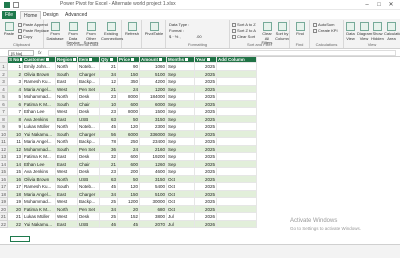 The height and width of the screenshot is (258, 400). What do you see at coordinates (4, 172) in the screenshot?
I see `row-header: 15` at bounding box center [4, 172].